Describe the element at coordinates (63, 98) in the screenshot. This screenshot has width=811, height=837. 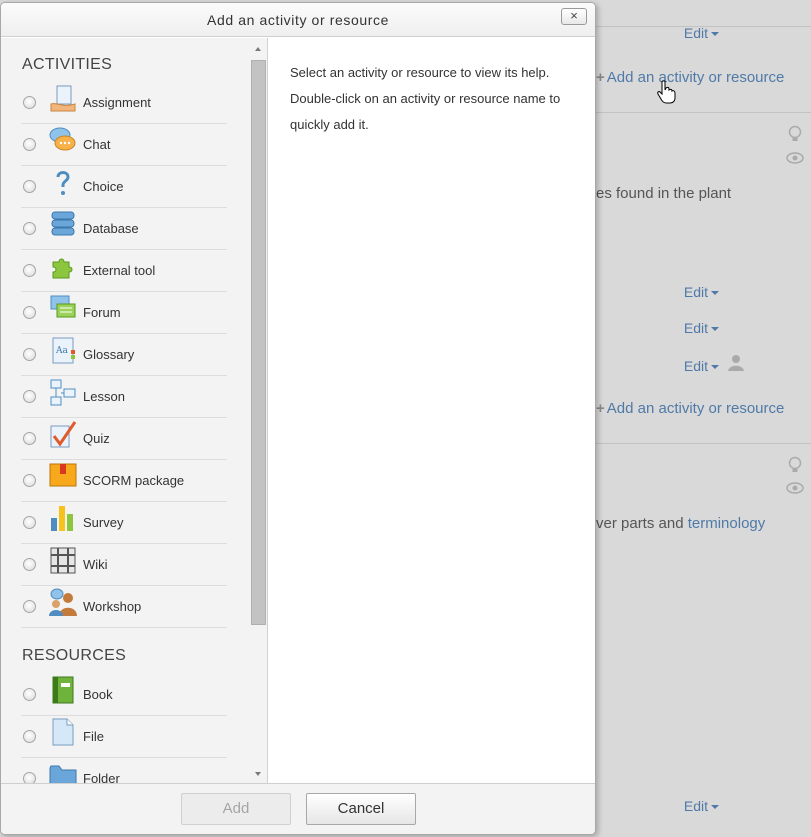
I see `assignment-icon` at that location.